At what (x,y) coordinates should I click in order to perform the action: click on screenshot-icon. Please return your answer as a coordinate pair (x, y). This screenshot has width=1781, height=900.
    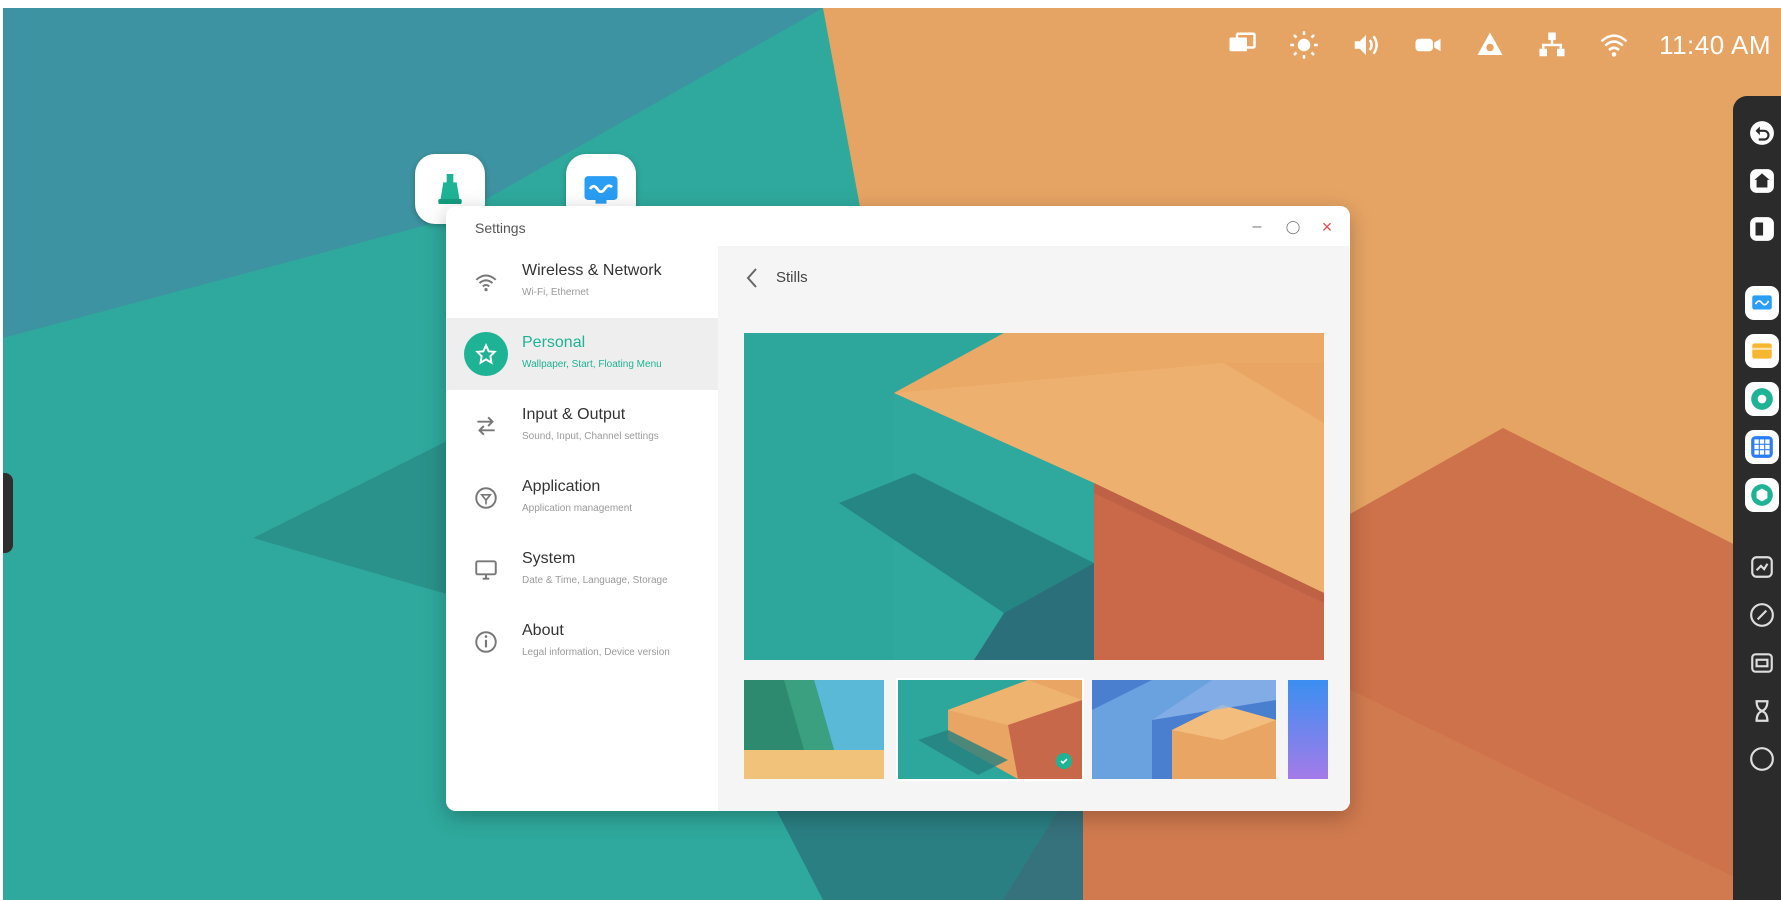
    Looking at the image, I should click on (1762, 567).